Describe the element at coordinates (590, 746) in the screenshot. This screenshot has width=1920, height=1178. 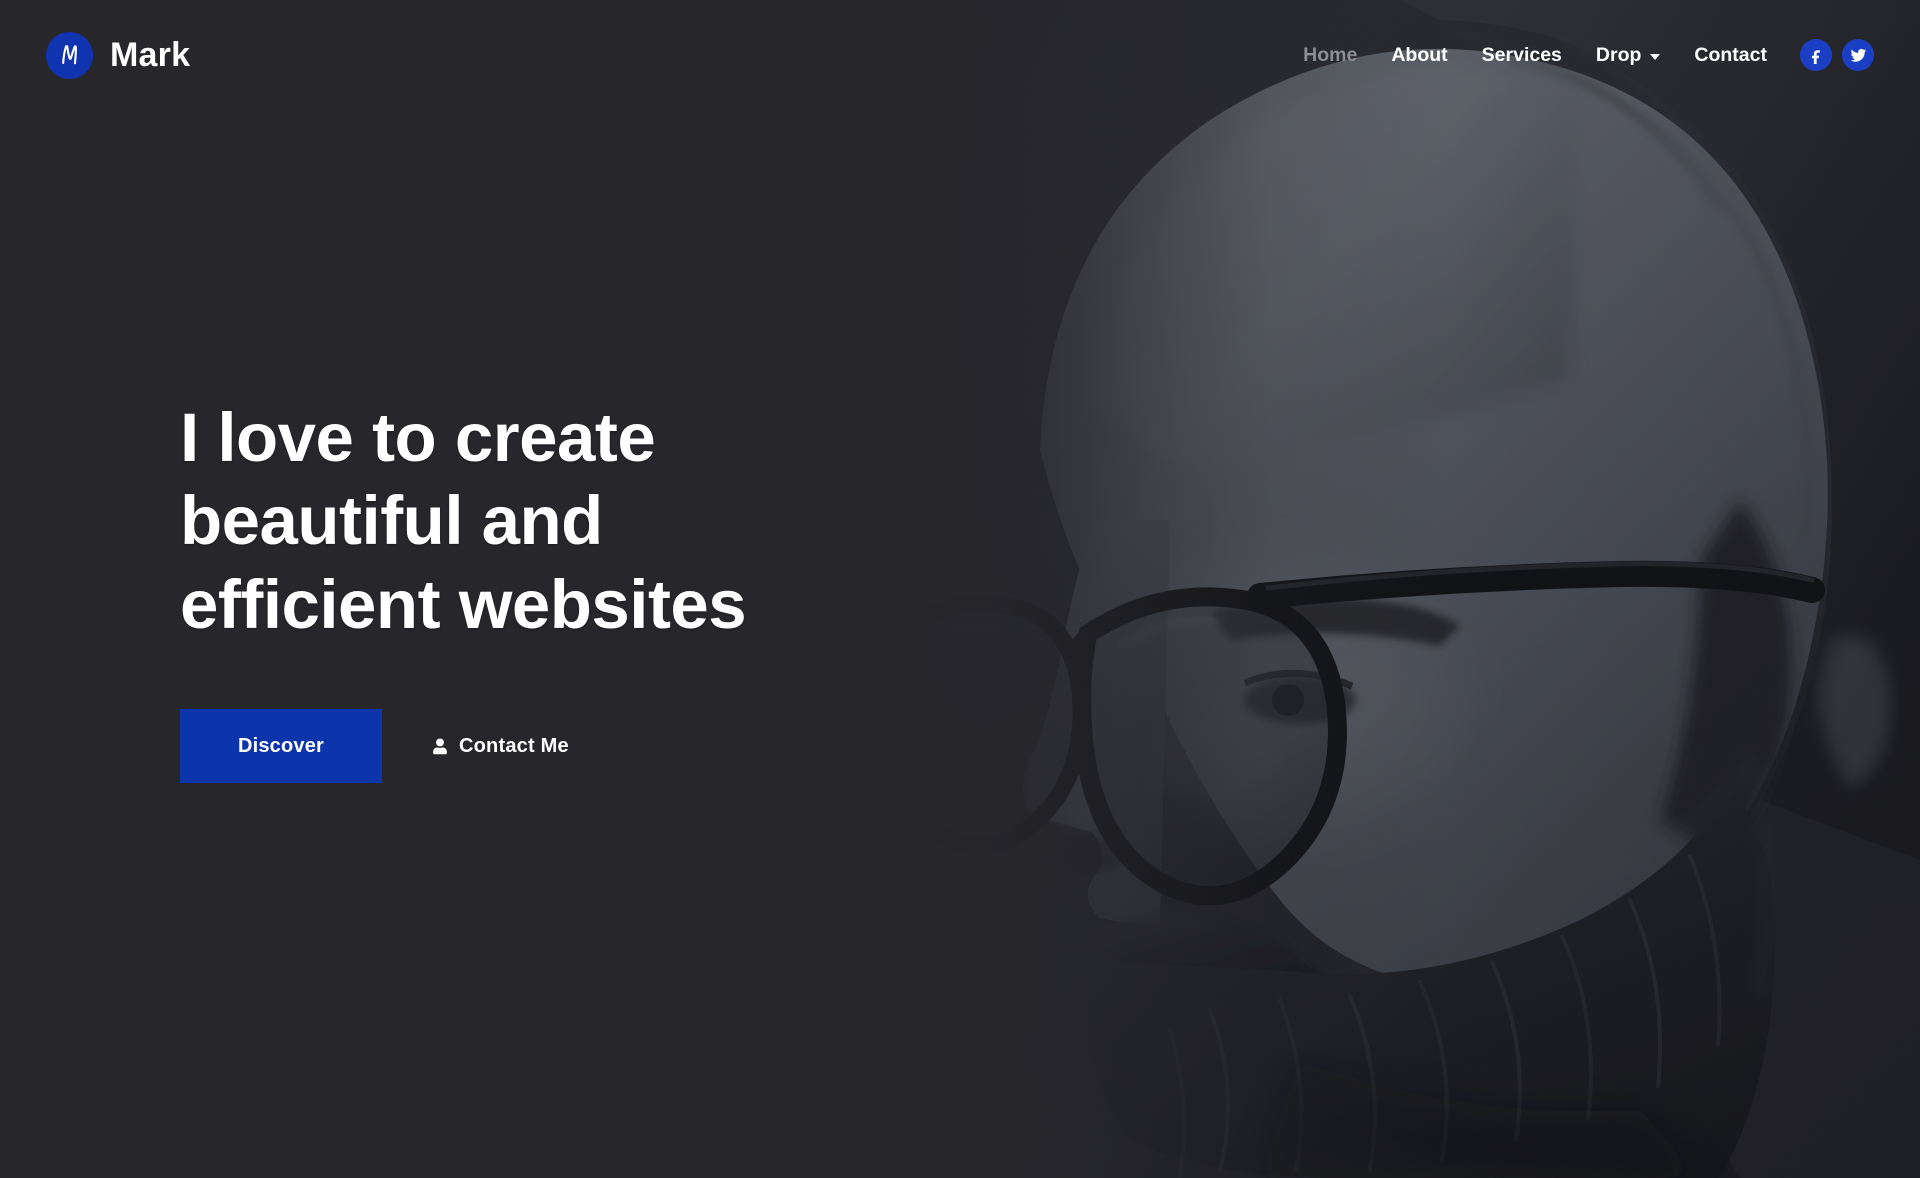
I see `hero-actions: Discover Contact Me` at that location.